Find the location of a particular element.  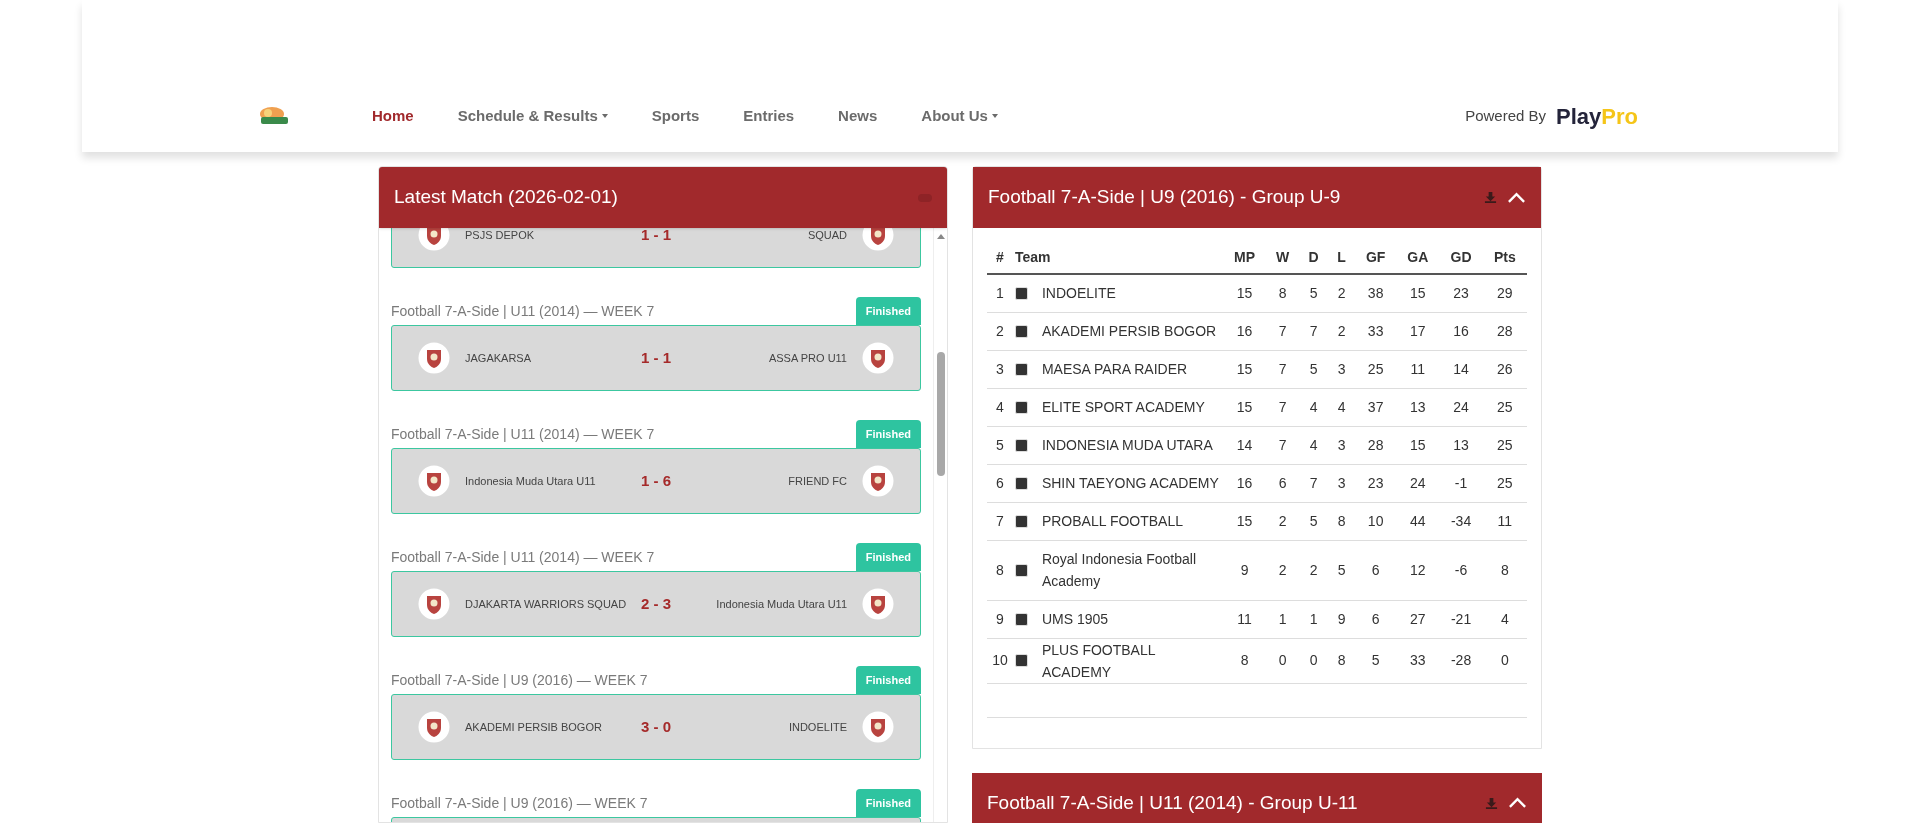

brand-logo: PlayPro is located at coordinates (1597, 116).